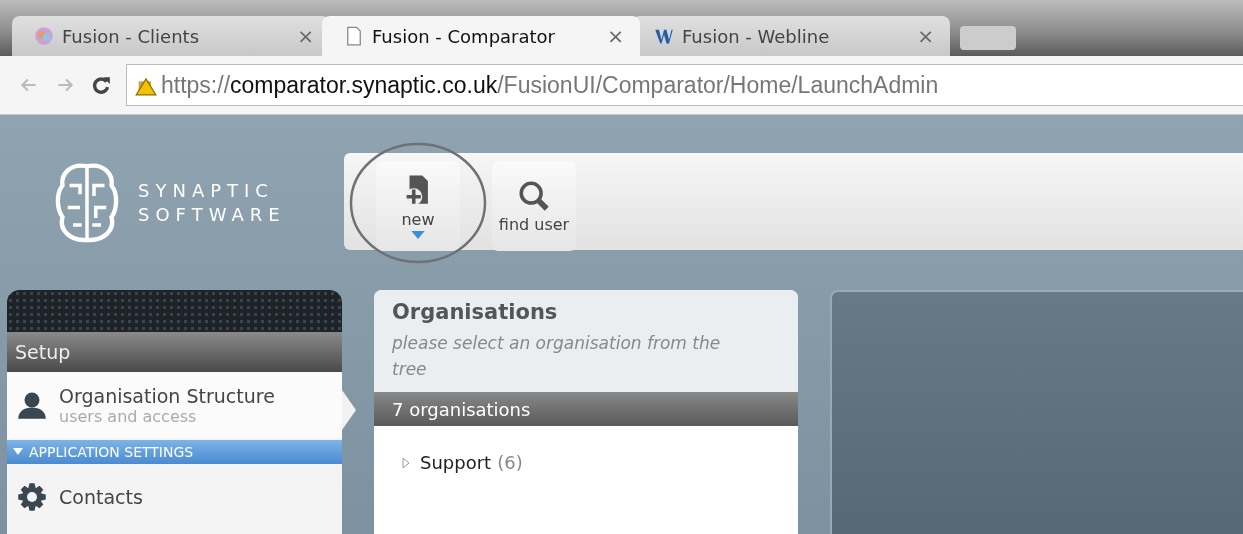 This screenshot has width=1243, height=534. I want to click on brain-icon, so click(44, 36).